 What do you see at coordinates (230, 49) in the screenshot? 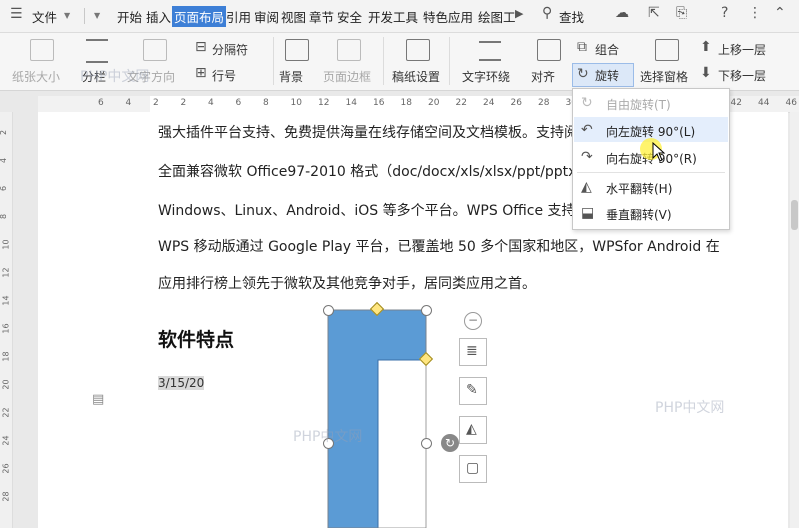
I see `separator-button: 分隔符` at bounding box center [230, 49].